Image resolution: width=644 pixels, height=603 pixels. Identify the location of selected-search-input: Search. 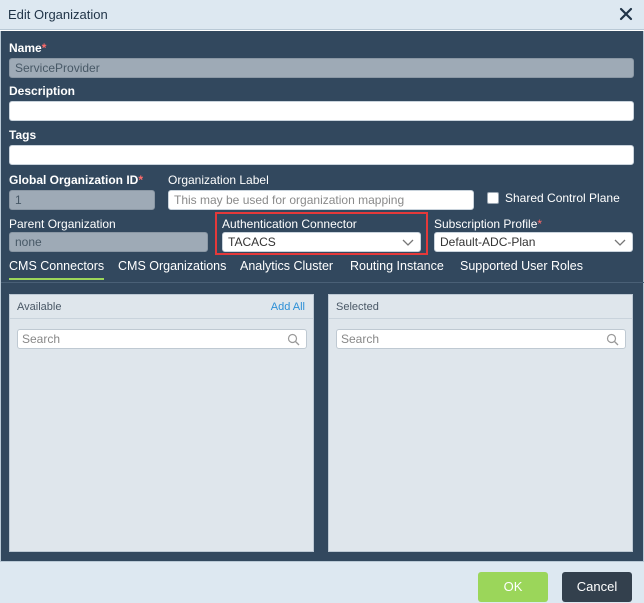
(481, 339).